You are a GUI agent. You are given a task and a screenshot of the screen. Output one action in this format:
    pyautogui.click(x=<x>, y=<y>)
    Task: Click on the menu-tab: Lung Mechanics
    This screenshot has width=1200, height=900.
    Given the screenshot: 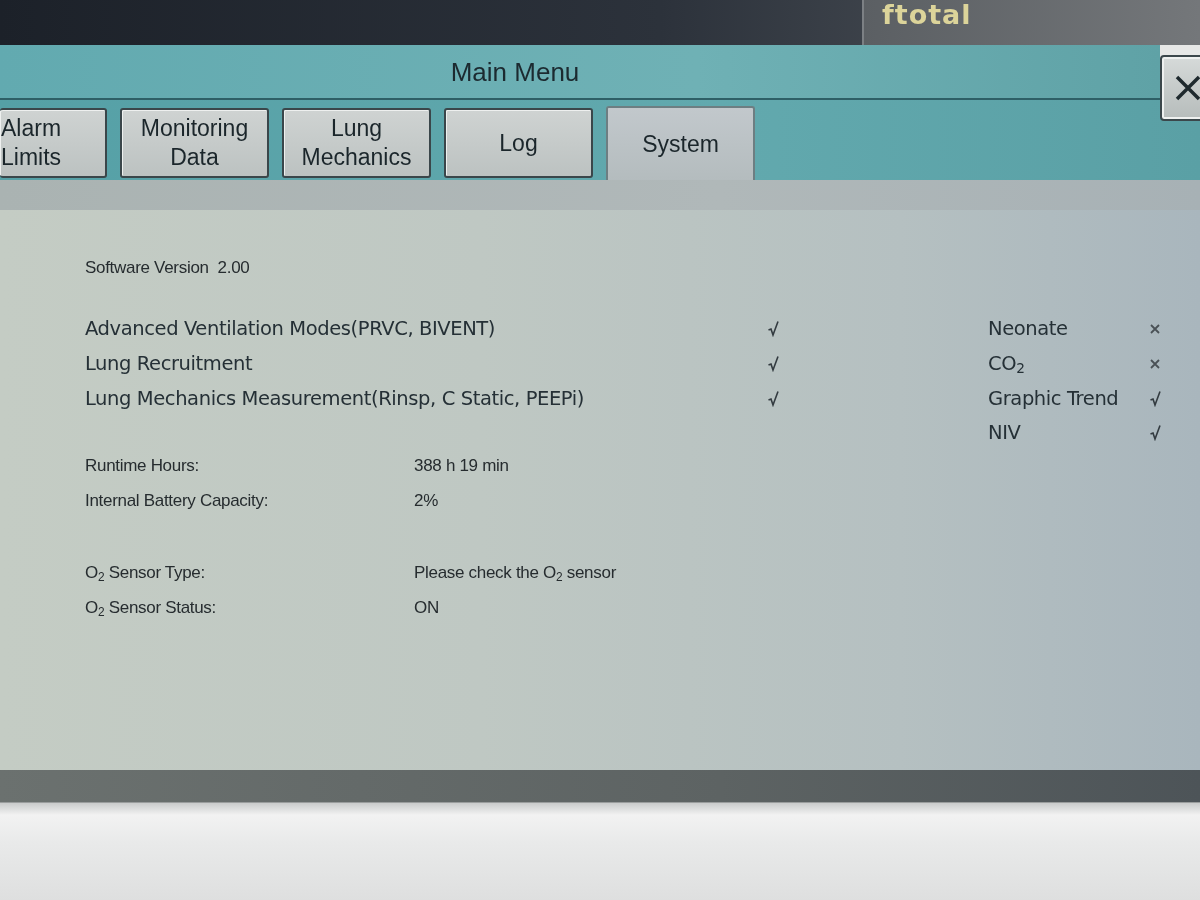 What is the action you would take?
    pyautogui.click(x=356, y=143)
    